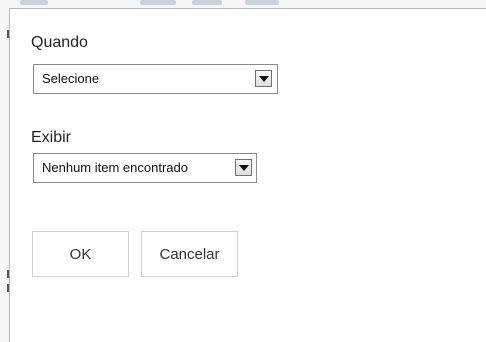  Describe the element at coordinates (80, 254) in the screenshot. I see `ok-button: OK` at that location.